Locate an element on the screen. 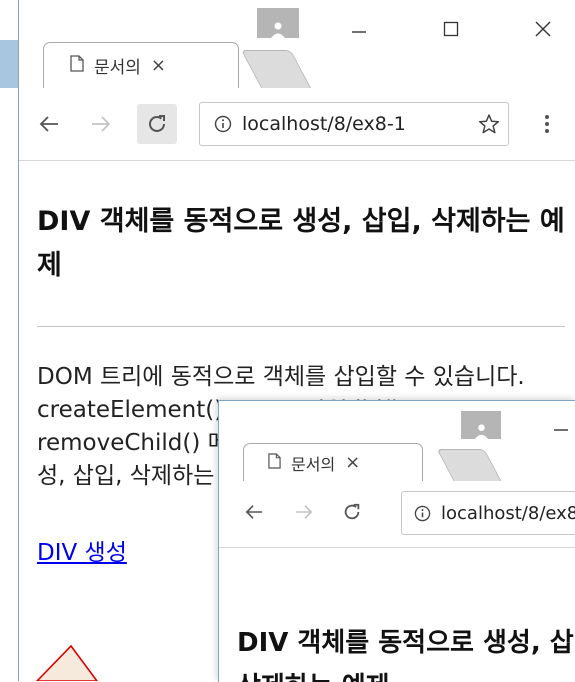 The image size is (575, 682). popup-page-content: DIV 객체를 동적으로 생성, 삽입, 삭제하는 예제 is located at coordinates (406, 651).